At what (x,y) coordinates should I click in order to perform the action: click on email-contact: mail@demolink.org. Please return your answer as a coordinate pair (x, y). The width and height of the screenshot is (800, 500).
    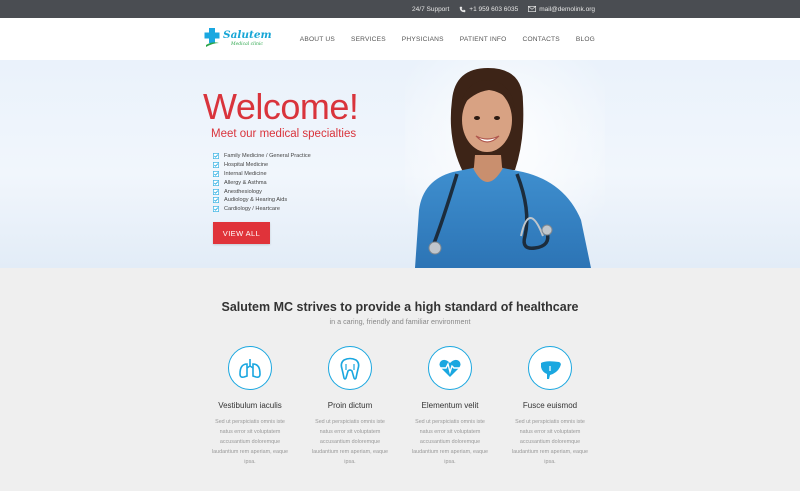
    Looking at the image, I should click on (561, 9).